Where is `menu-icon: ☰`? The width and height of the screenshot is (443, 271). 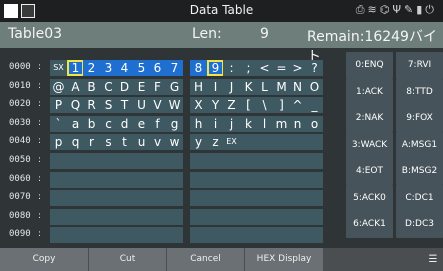
menu-icon: ☰ is located at coordinates (433, 259).